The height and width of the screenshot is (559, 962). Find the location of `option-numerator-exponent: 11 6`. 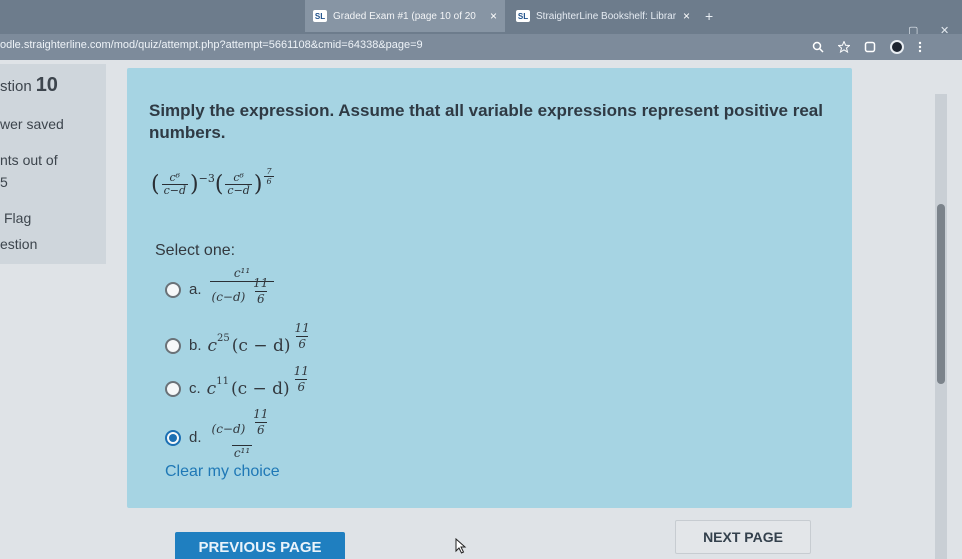

option-numerator-exponent: 11 6 is located at coordinates (260, 422).